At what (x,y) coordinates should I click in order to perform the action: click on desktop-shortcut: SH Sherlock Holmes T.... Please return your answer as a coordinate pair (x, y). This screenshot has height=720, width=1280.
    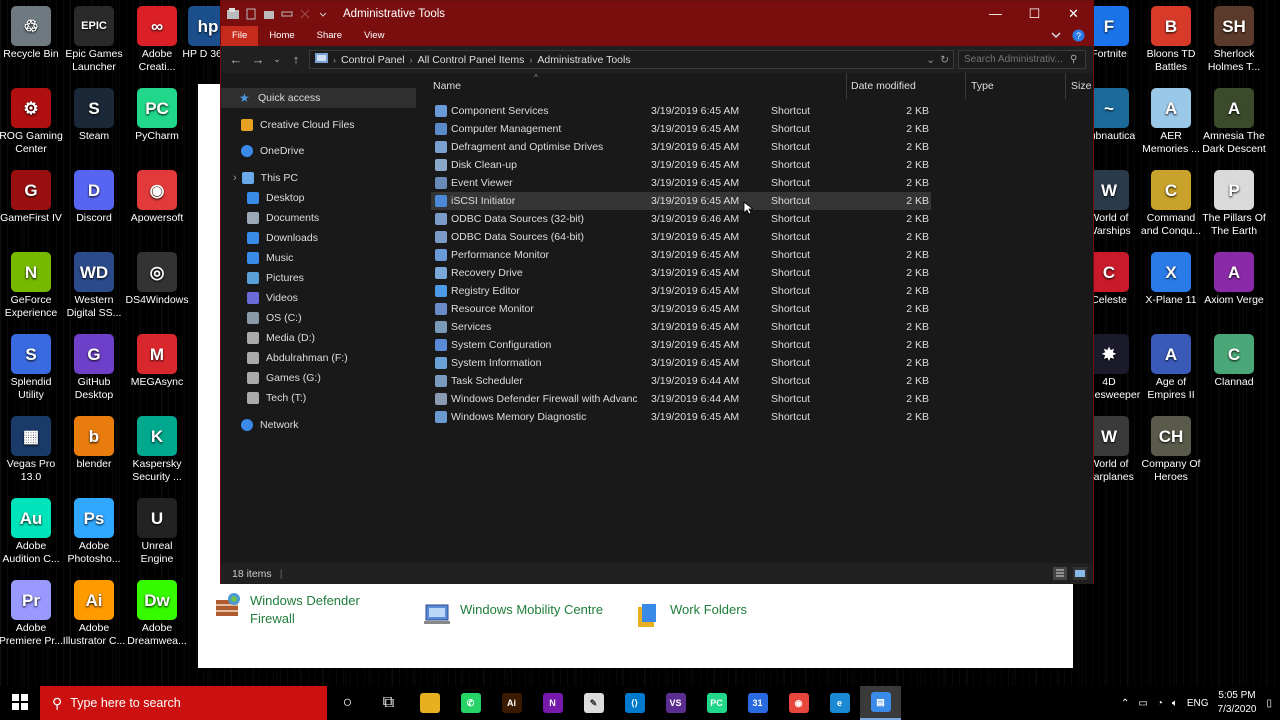
    Looking at the image, I should click on (1234, 40).